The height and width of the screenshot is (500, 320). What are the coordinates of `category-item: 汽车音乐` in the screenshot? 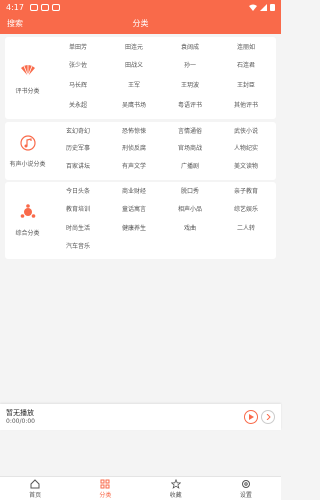 It's located at (78, 247).